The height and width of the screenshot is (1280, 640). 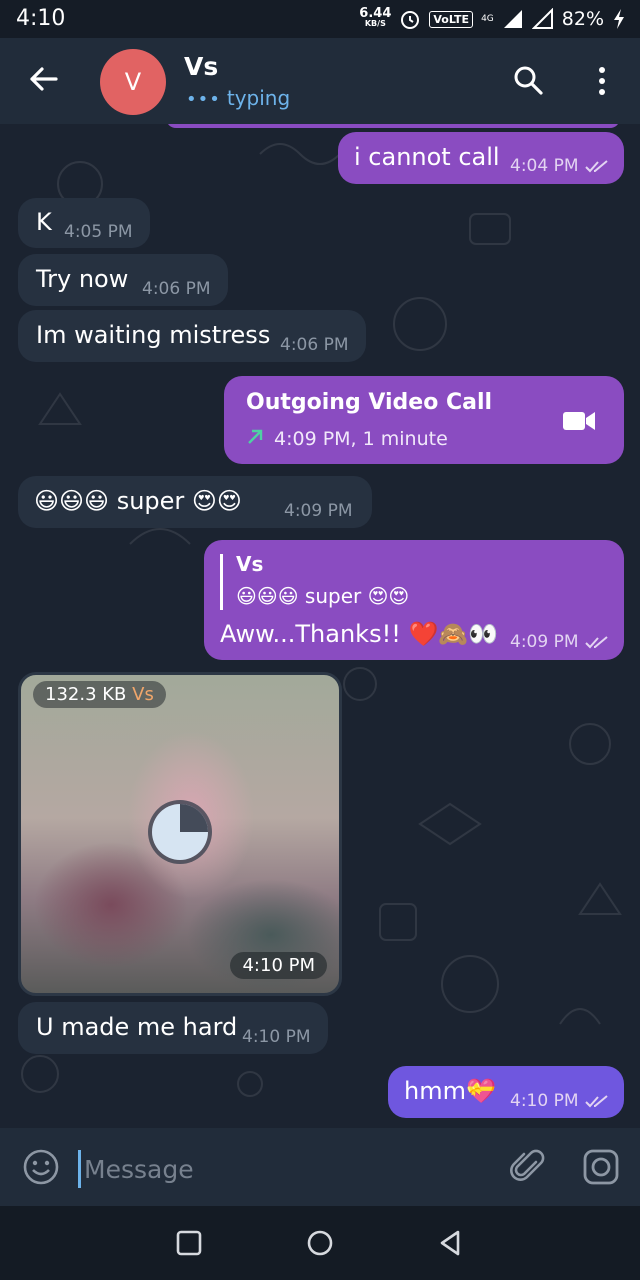 I want to click on call-title: Outgoing Video Call, so click(x=369, y=402).